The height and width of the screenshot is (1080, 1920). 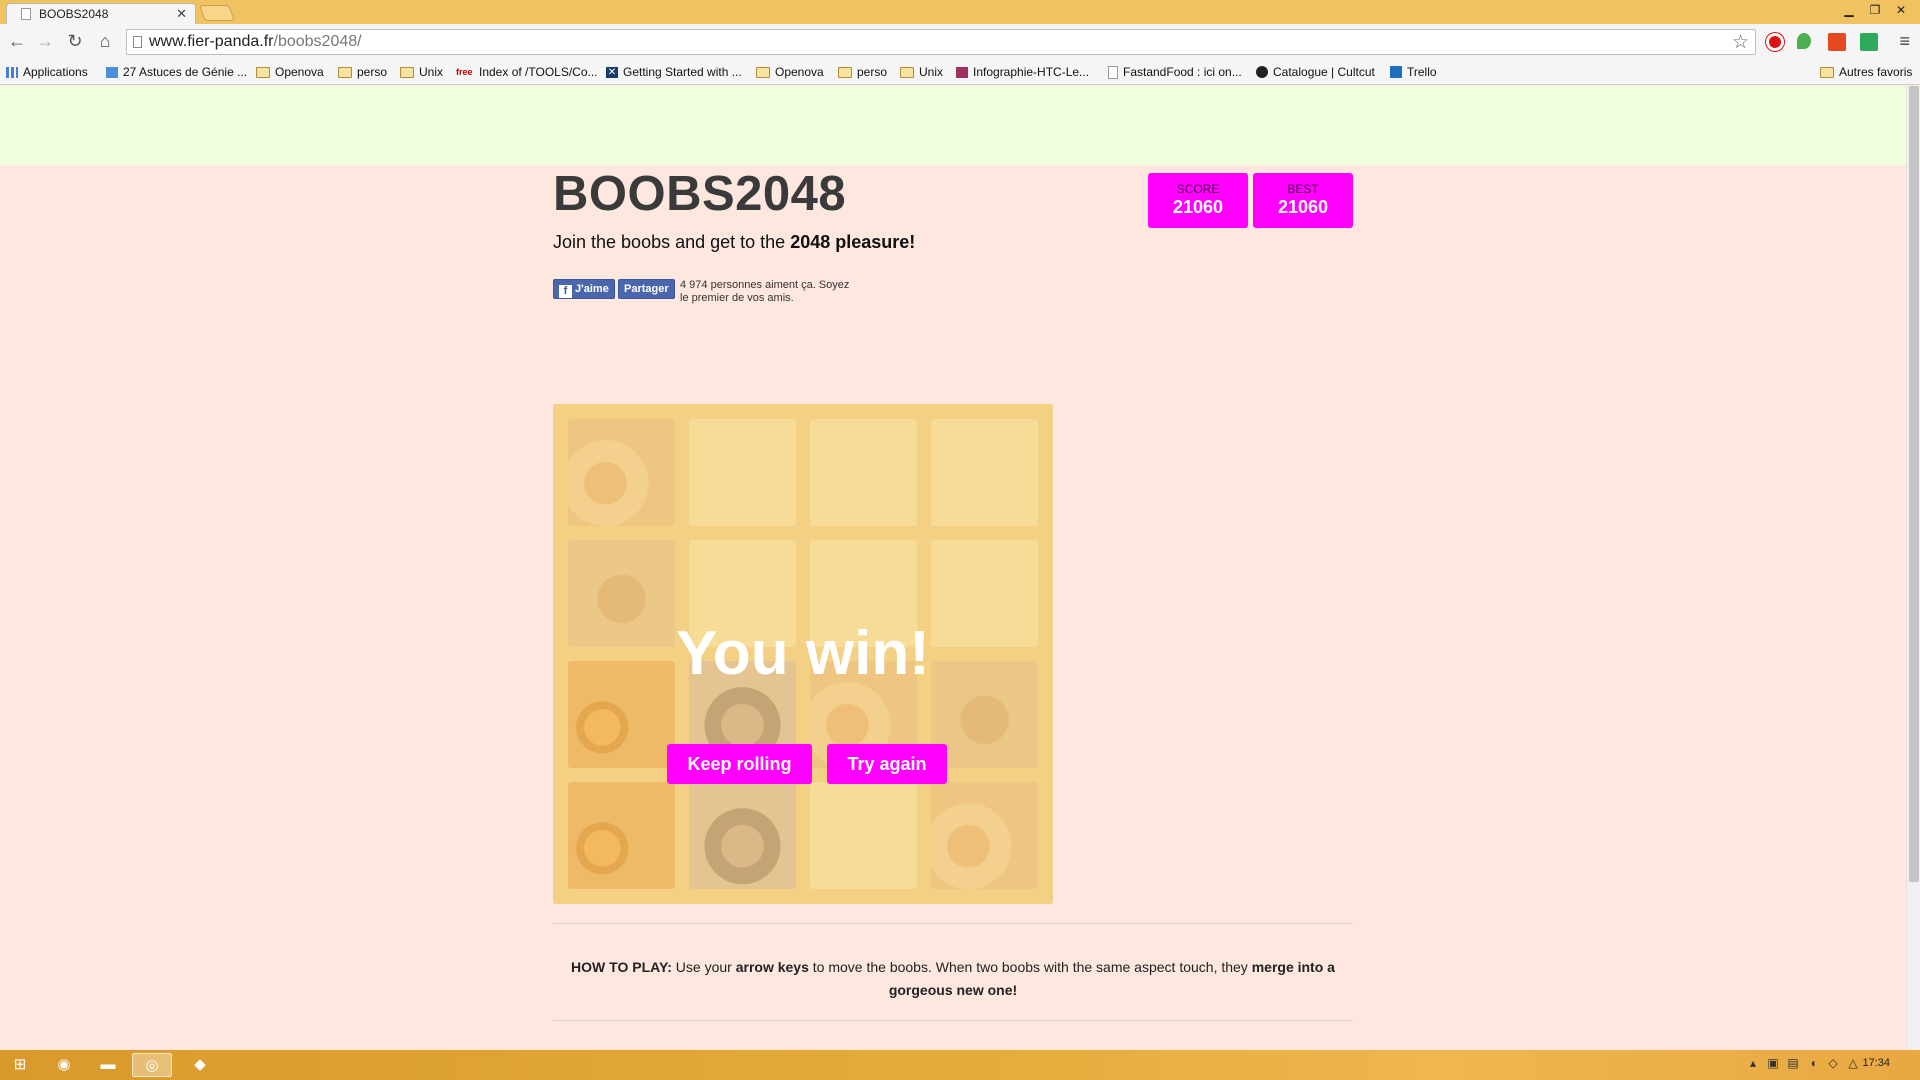 I want to click on url-host: www.fier-panda.fr, so click(x=211, y=41).